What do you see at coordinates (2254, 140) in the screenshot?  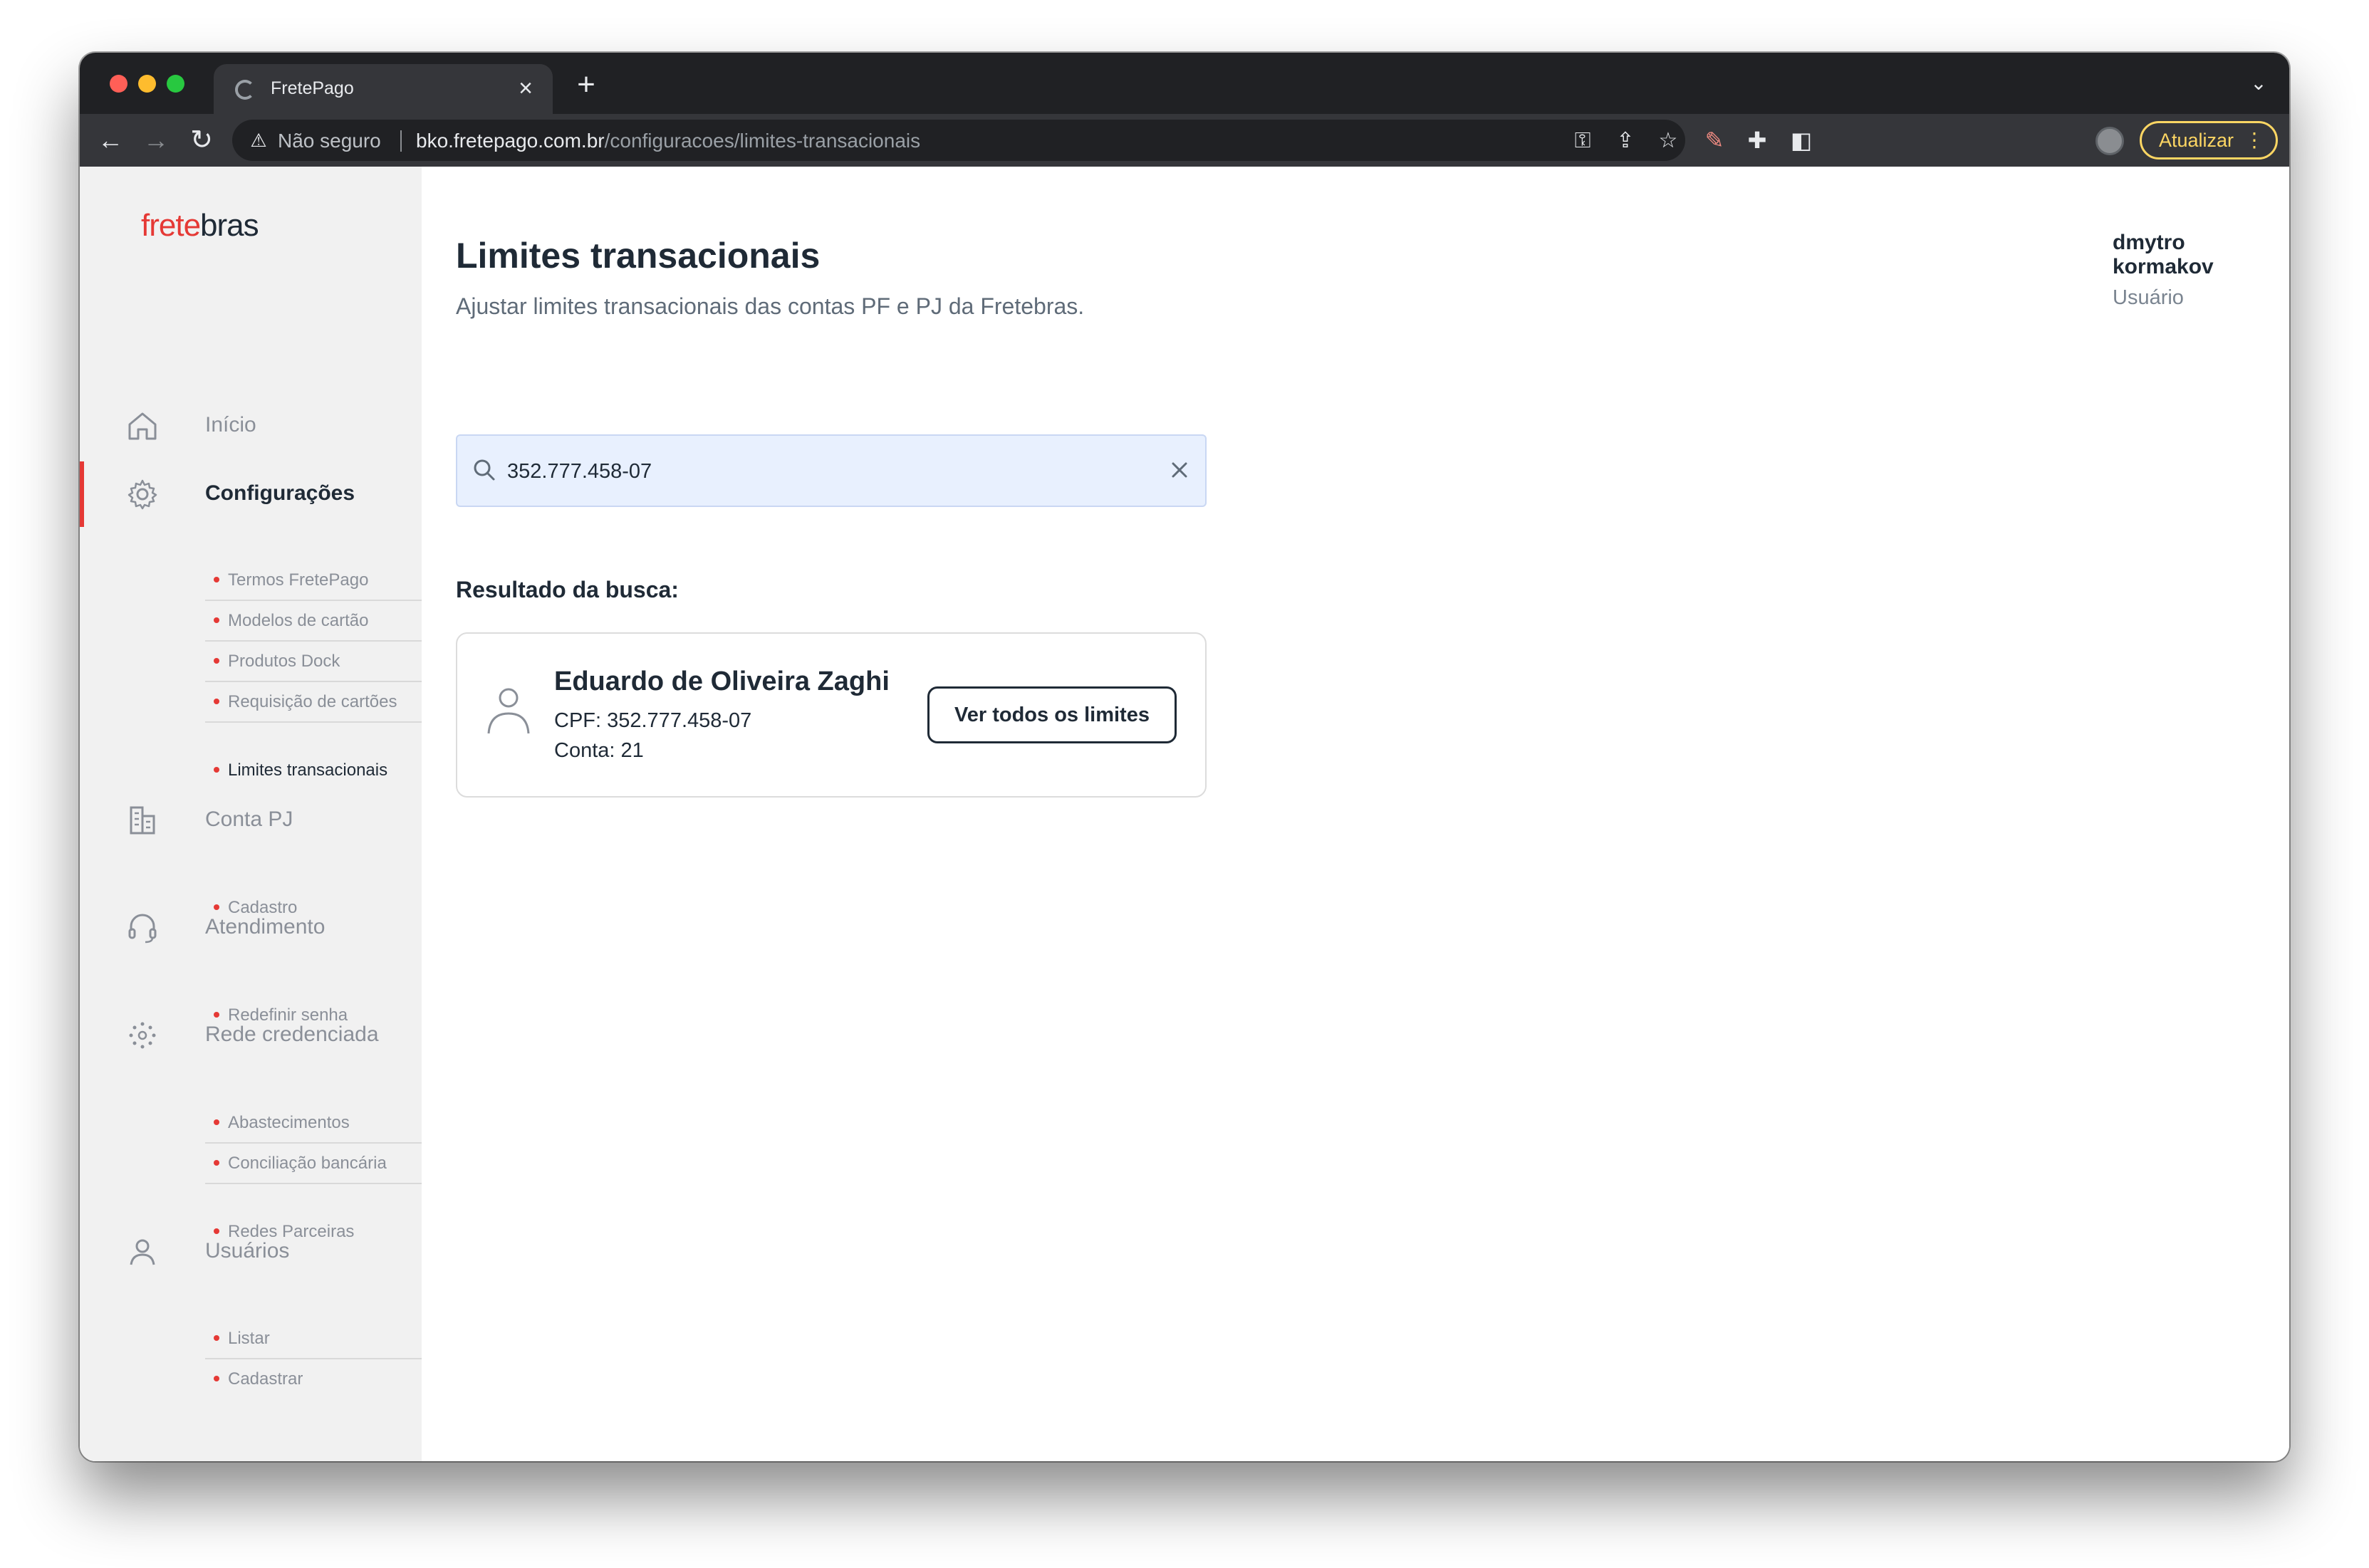 I see `more-vert-icon: ⋮` at bounding box center [2254, 140].